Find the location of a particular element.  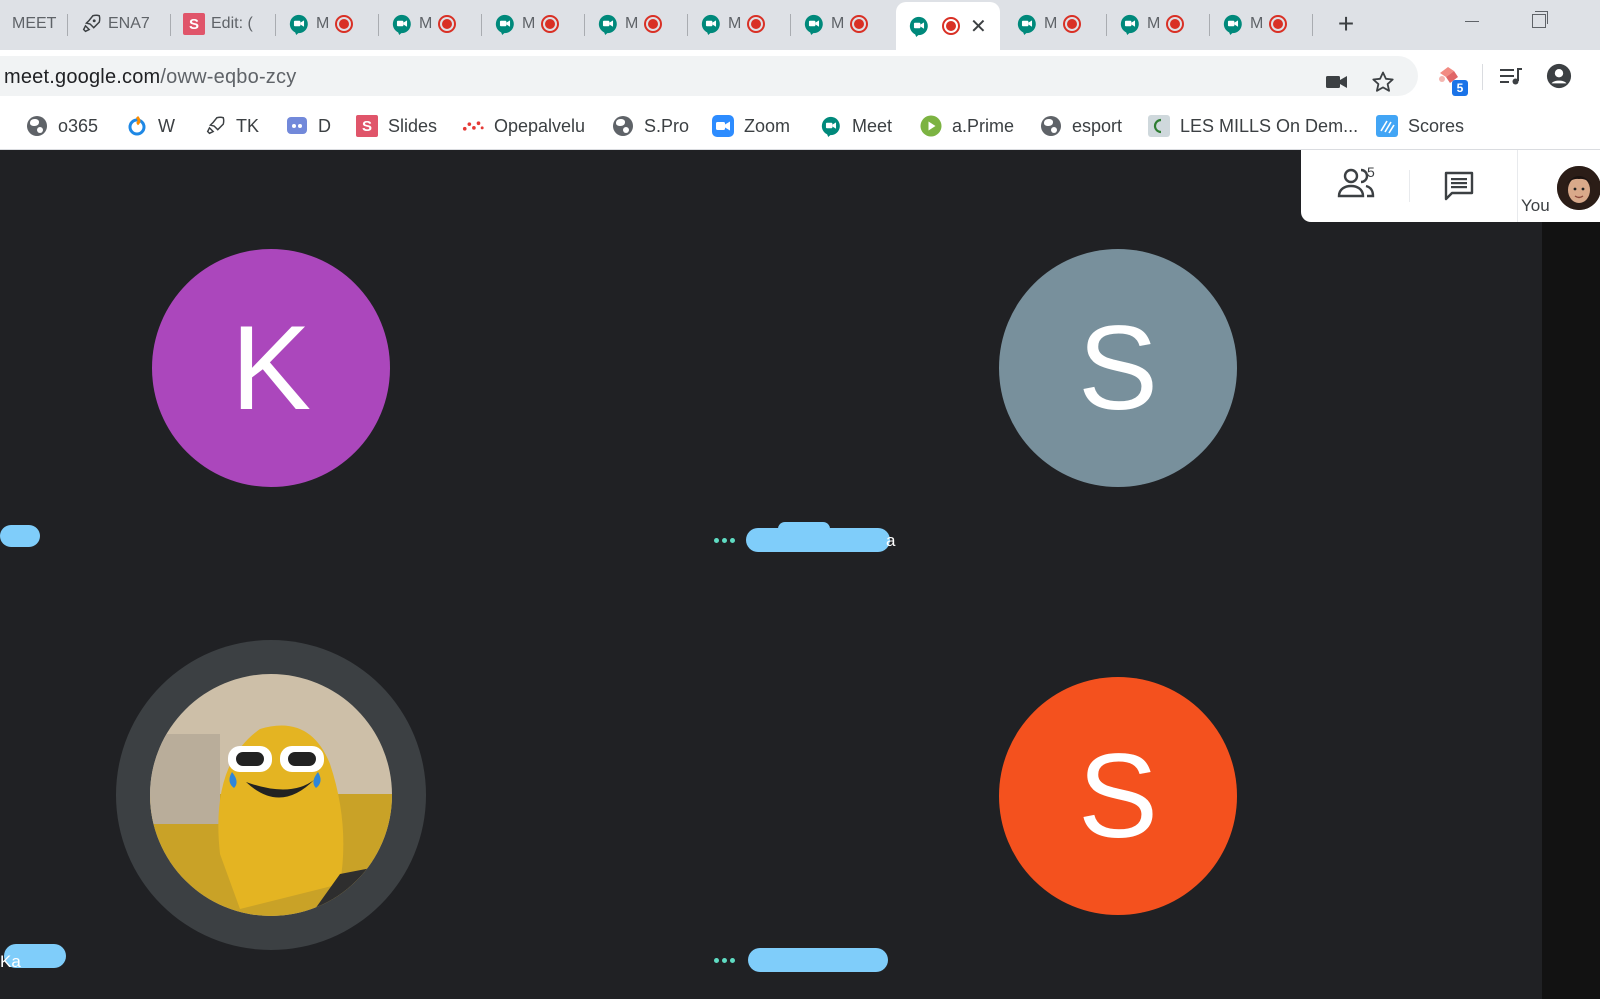

tab-ena7: ENA7 is located at coordinates (119, 24).